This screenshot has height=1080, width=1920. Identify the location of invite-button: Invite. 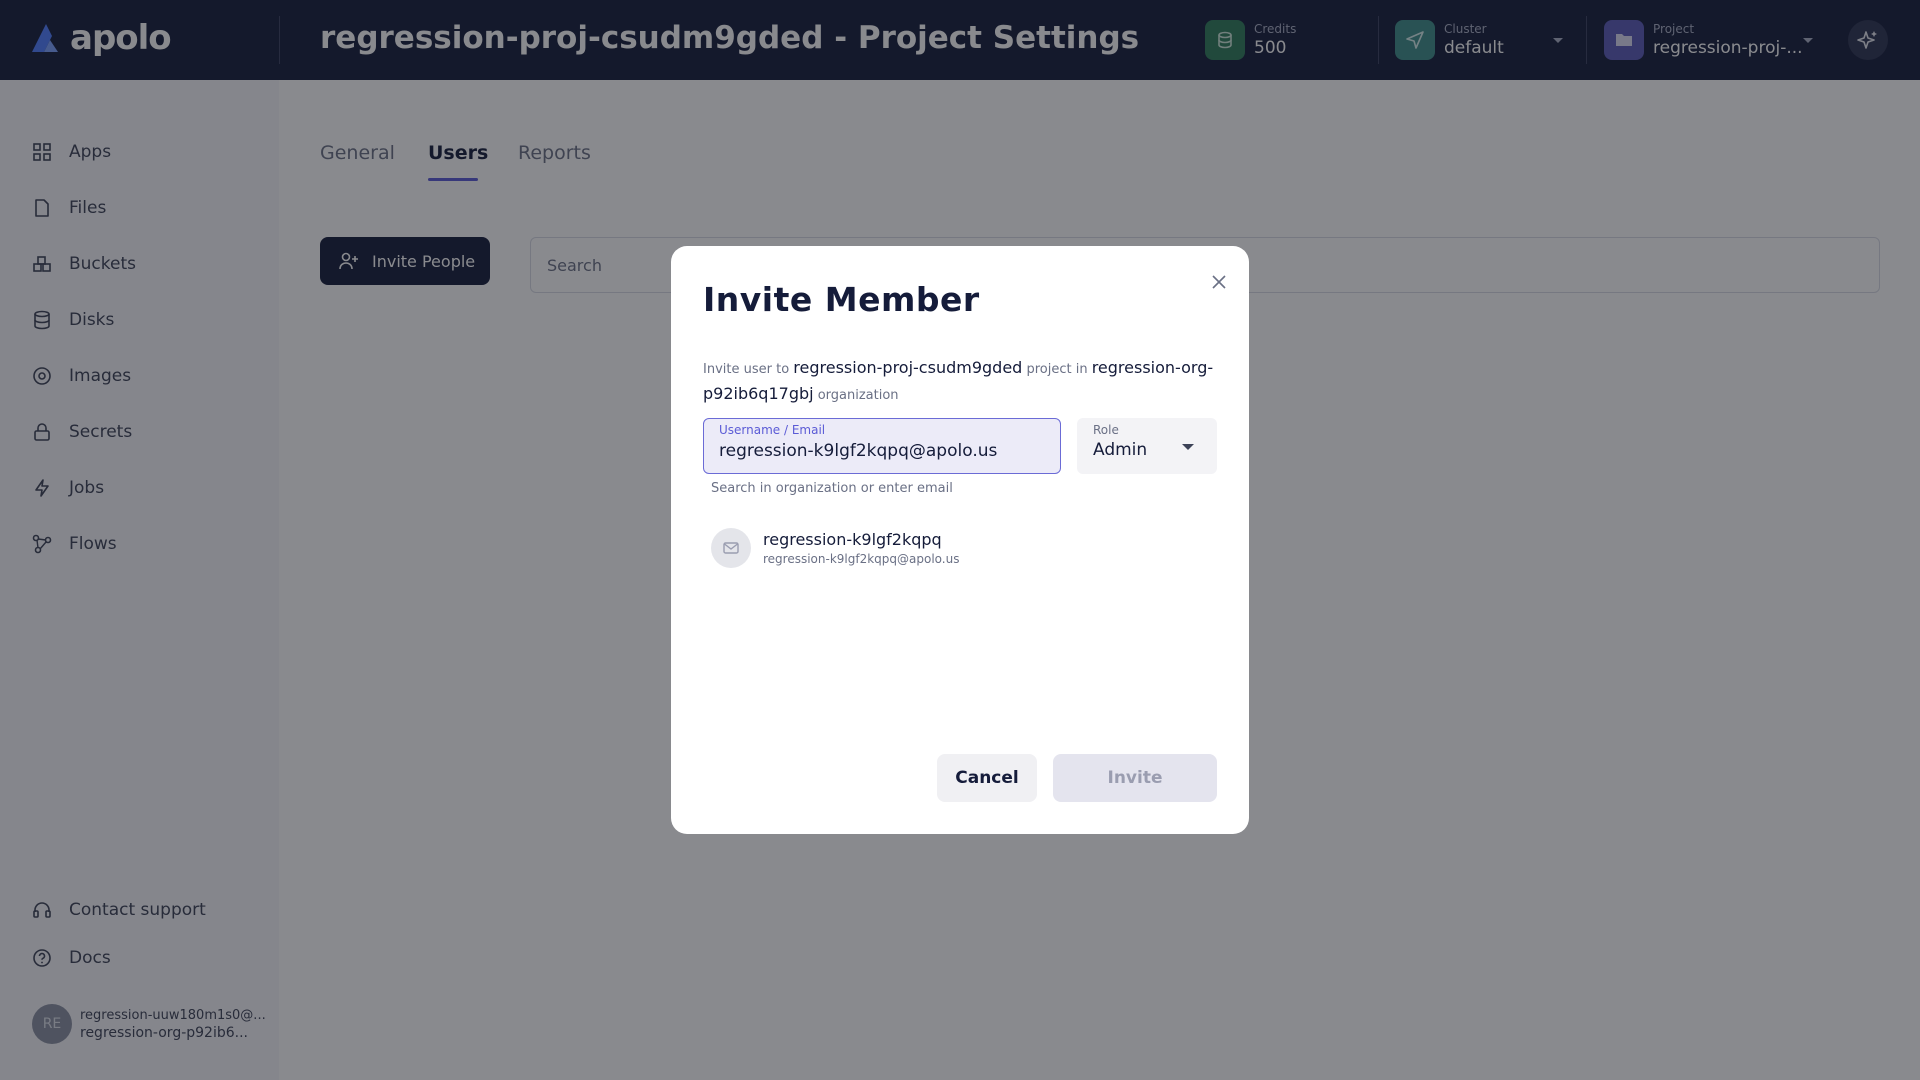
(1135, 778).